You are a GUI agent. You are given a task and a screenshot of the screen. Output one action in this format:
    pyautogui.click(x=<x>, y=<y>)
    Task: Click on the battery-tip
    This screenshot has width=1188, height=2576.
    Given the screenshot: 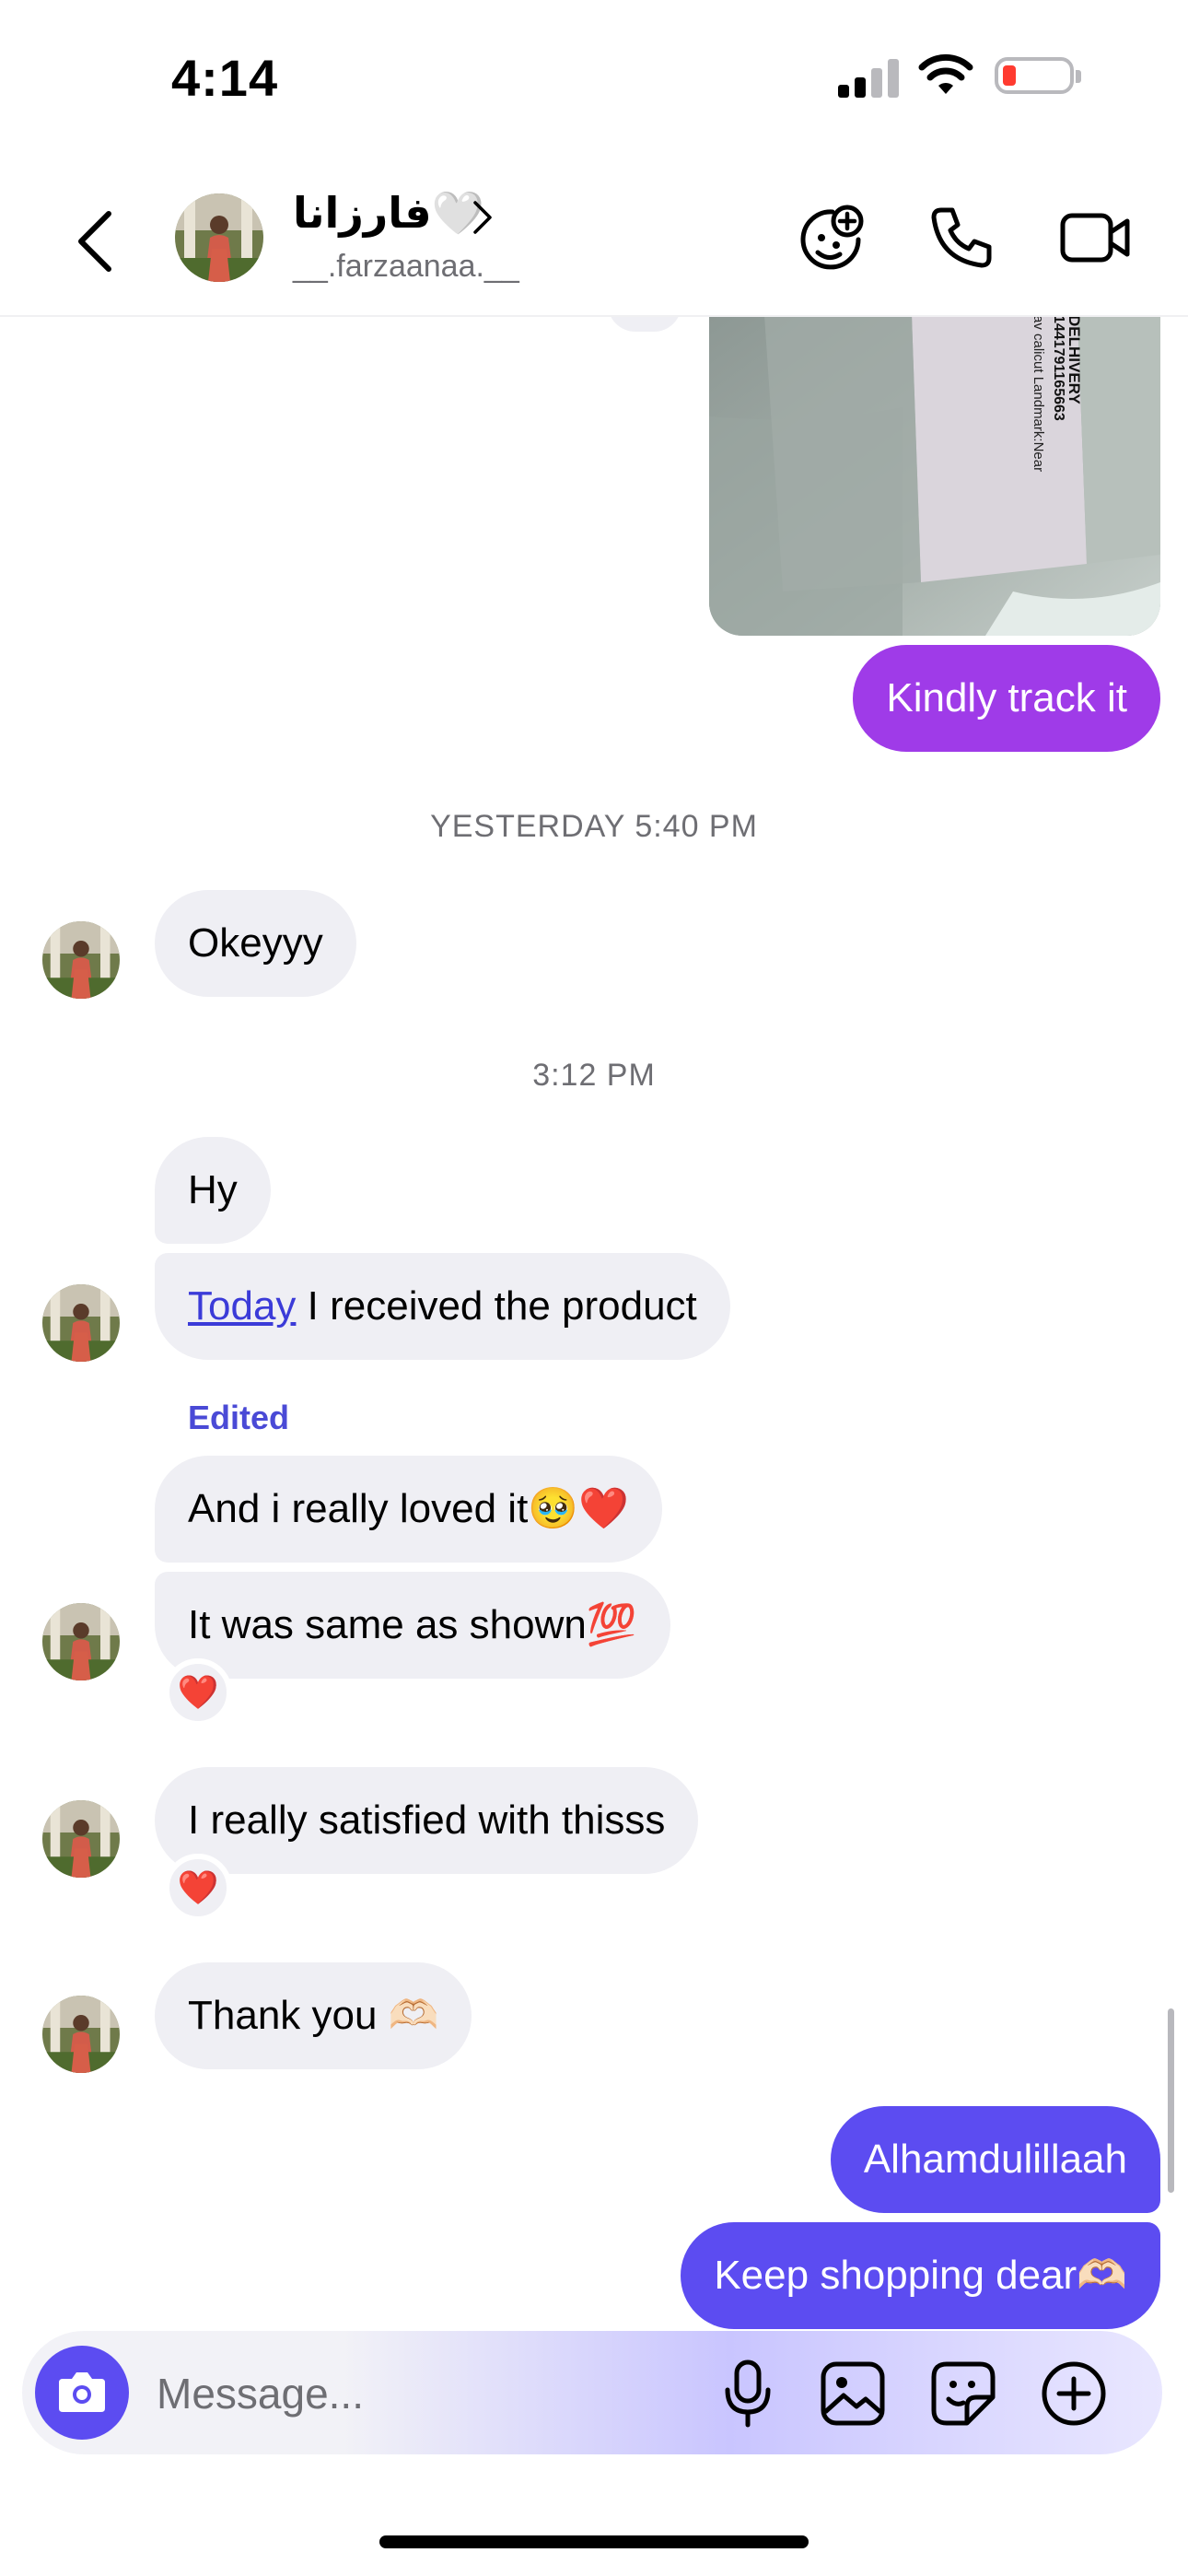 What is the action you would take?
    pyautogui.click(x=1078, y=76)
    